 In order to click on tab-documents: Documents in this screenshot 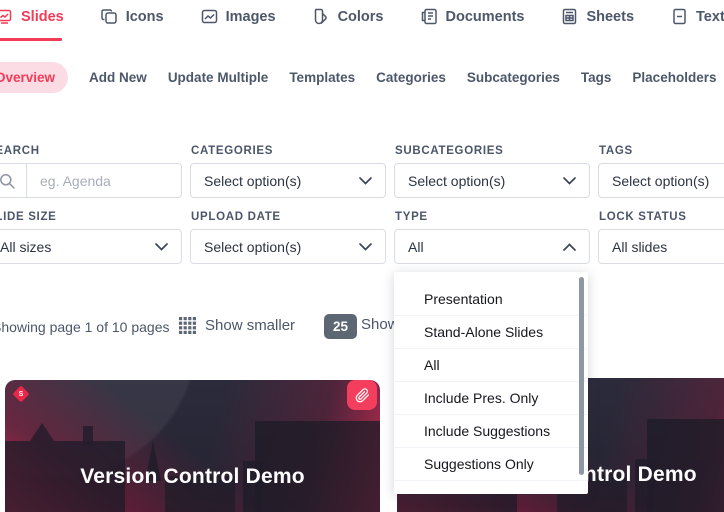, I will do `click(473, 16)`.